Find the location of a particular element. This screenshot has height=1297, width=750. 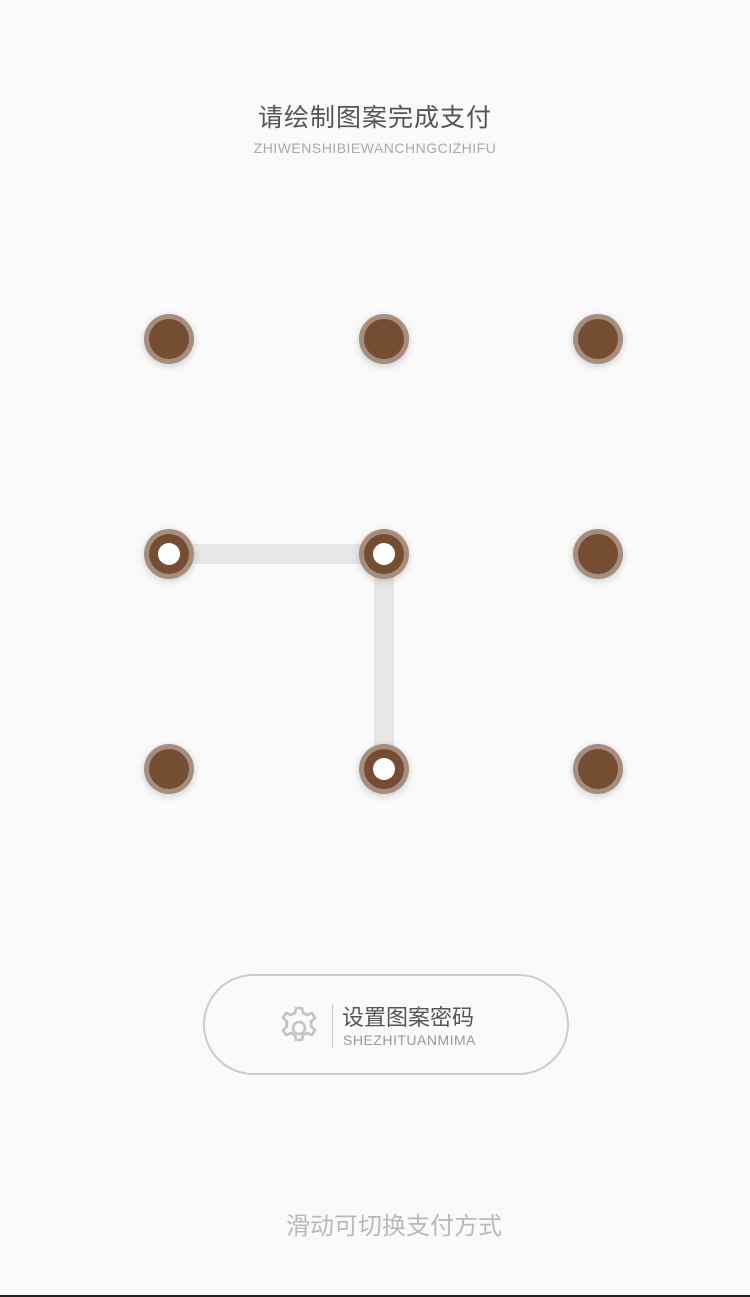

set-pattern-password-button: 设置图案密码 SHEZHITUANMIMA is located at coordinates (386, 1024).